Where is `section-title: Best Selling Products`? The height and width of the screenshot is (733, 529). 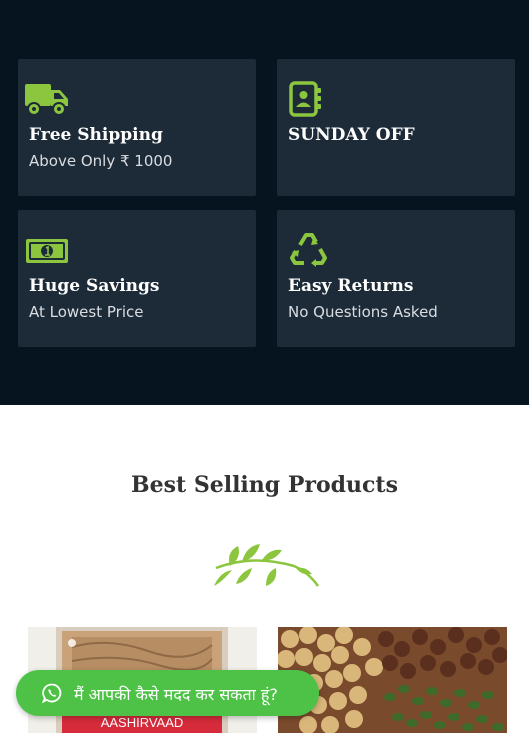
section-title: Best Selling Products is located at coordinates (264, 485).